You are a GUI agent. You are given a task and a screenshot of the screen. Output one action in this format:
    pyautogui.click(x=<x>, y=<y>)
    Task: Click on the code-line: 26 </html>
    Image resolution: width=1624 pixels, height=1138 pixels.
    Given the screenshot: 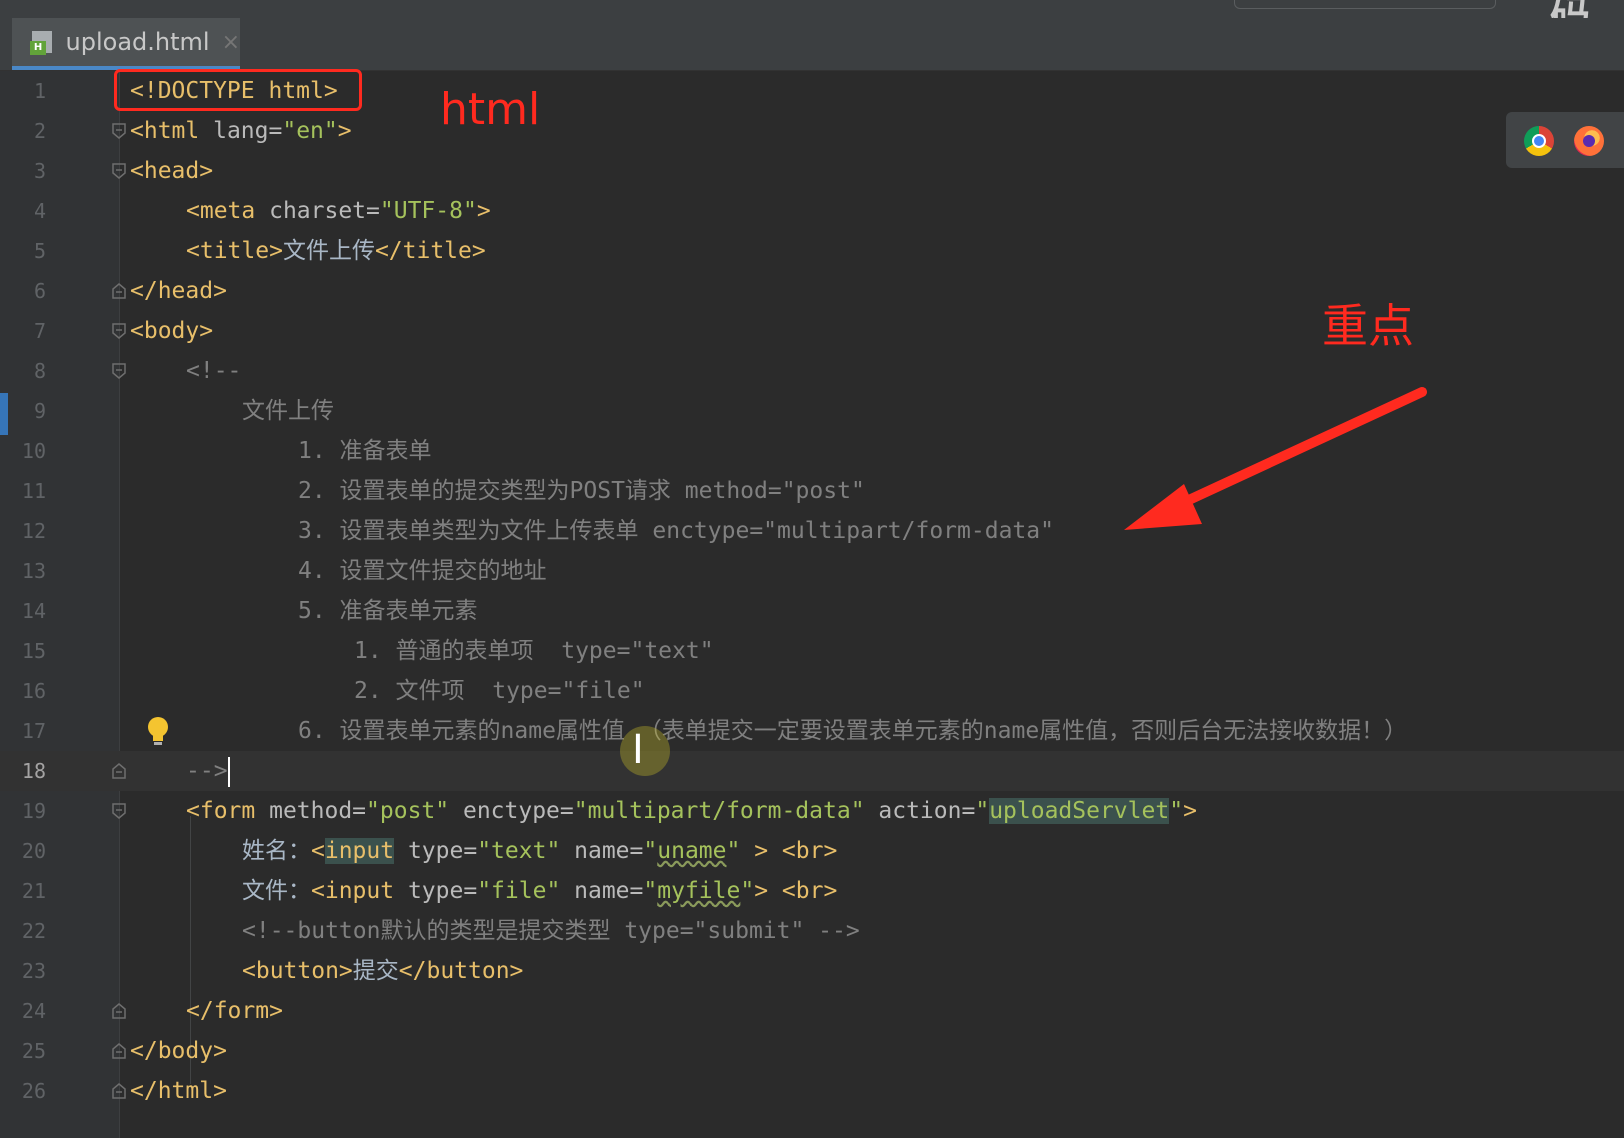 What is the action you would take?
    pyautogui.click(x=812, y=1091)
    